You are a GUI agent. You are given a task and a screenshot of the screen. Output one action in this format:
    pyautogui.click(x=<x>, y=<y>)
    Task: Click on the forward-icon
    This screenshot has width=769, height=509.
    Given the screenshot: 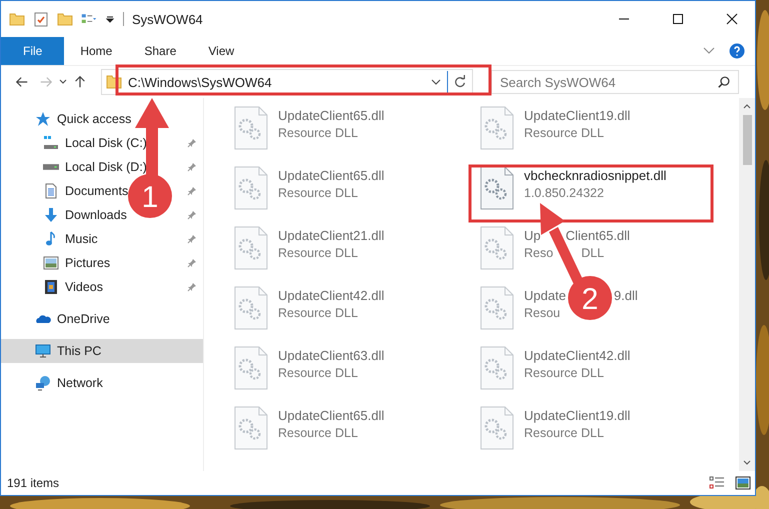 What is the action you would take?
    pyautogui.click(x=46, y=82)
    